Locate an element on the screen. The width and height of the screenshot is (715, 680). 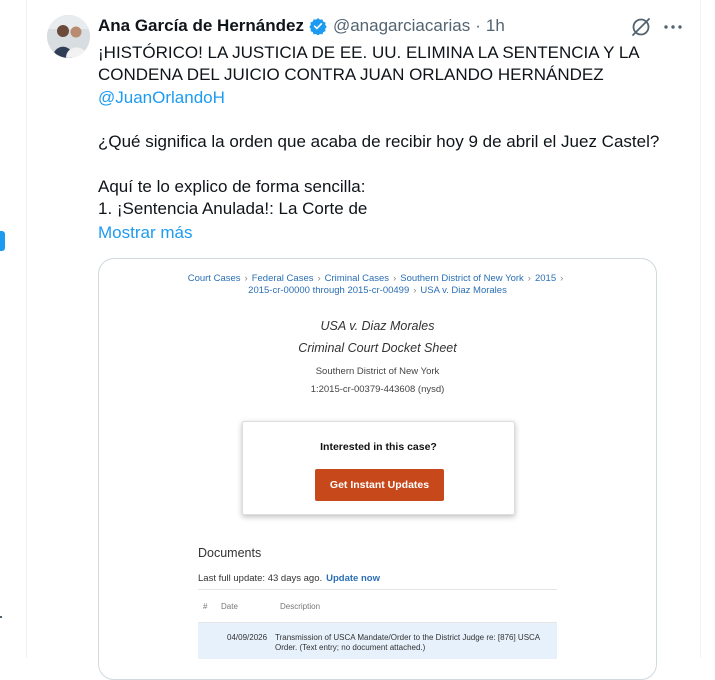
docket-sheet-title: Criminal Court Docket Sheet is located at coordinates (377, 348).